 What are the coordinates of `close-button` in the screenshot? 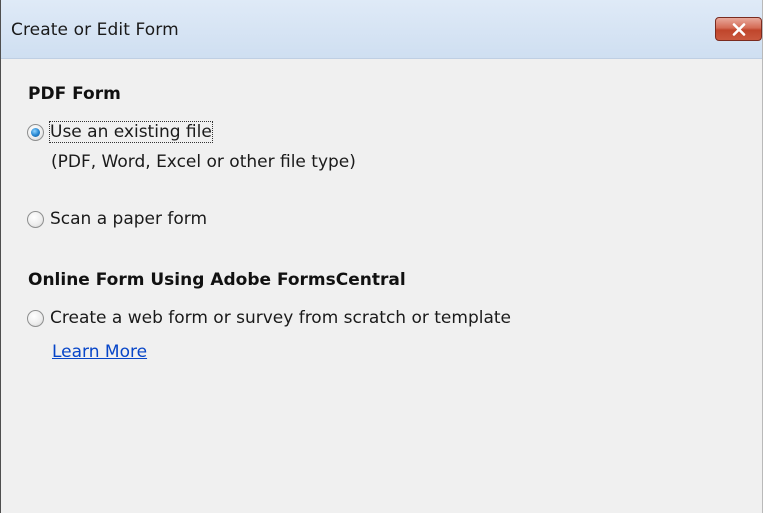 It's located at (738, 29).